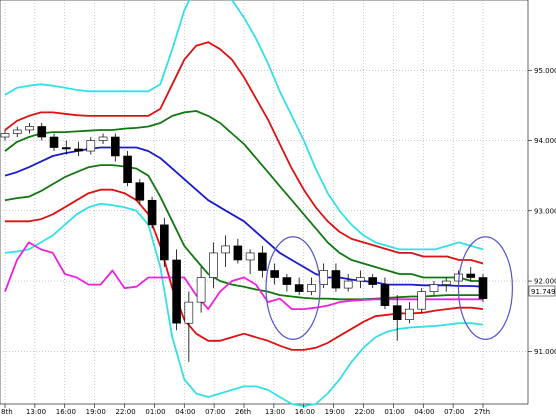  Describe the element at coordinates (545, 211) in the screenshot. I see `y-tick-label: 93.000` at that location.